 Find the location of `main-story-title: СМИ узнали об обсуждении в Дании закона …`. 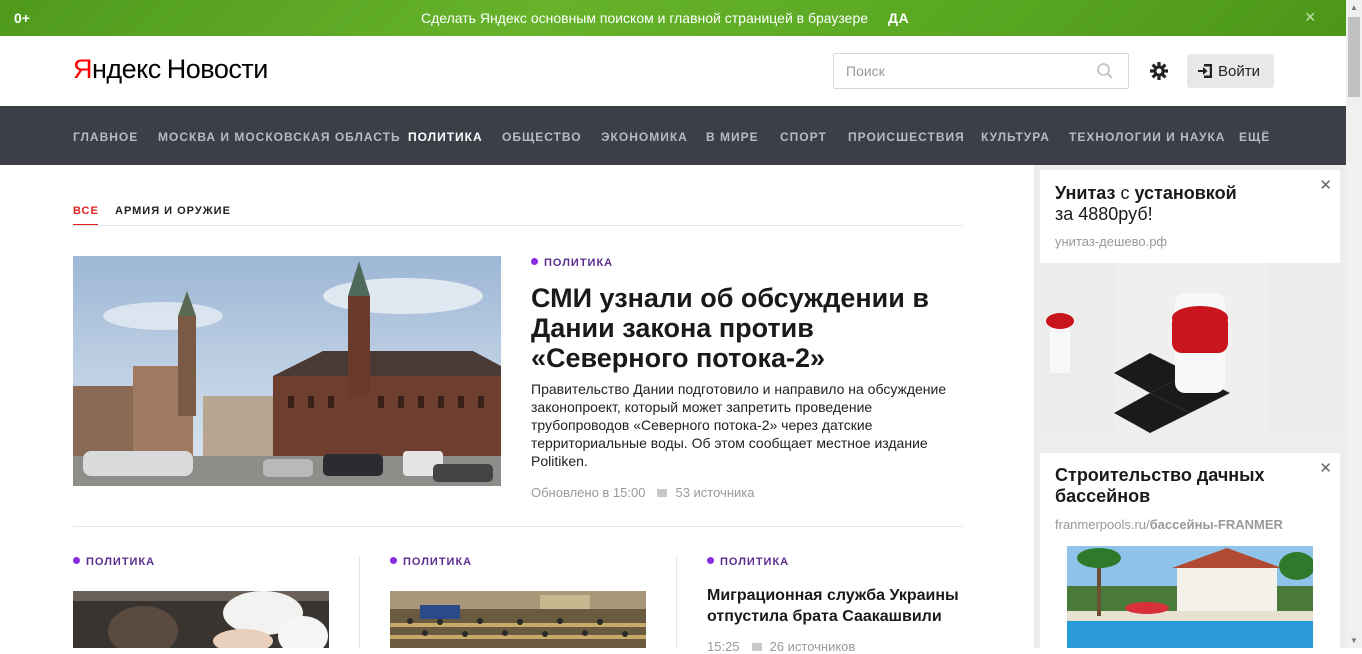

main-story-title: СМИ узнали об обсуждении в Дании закона … is located at coordinates (746, 328).